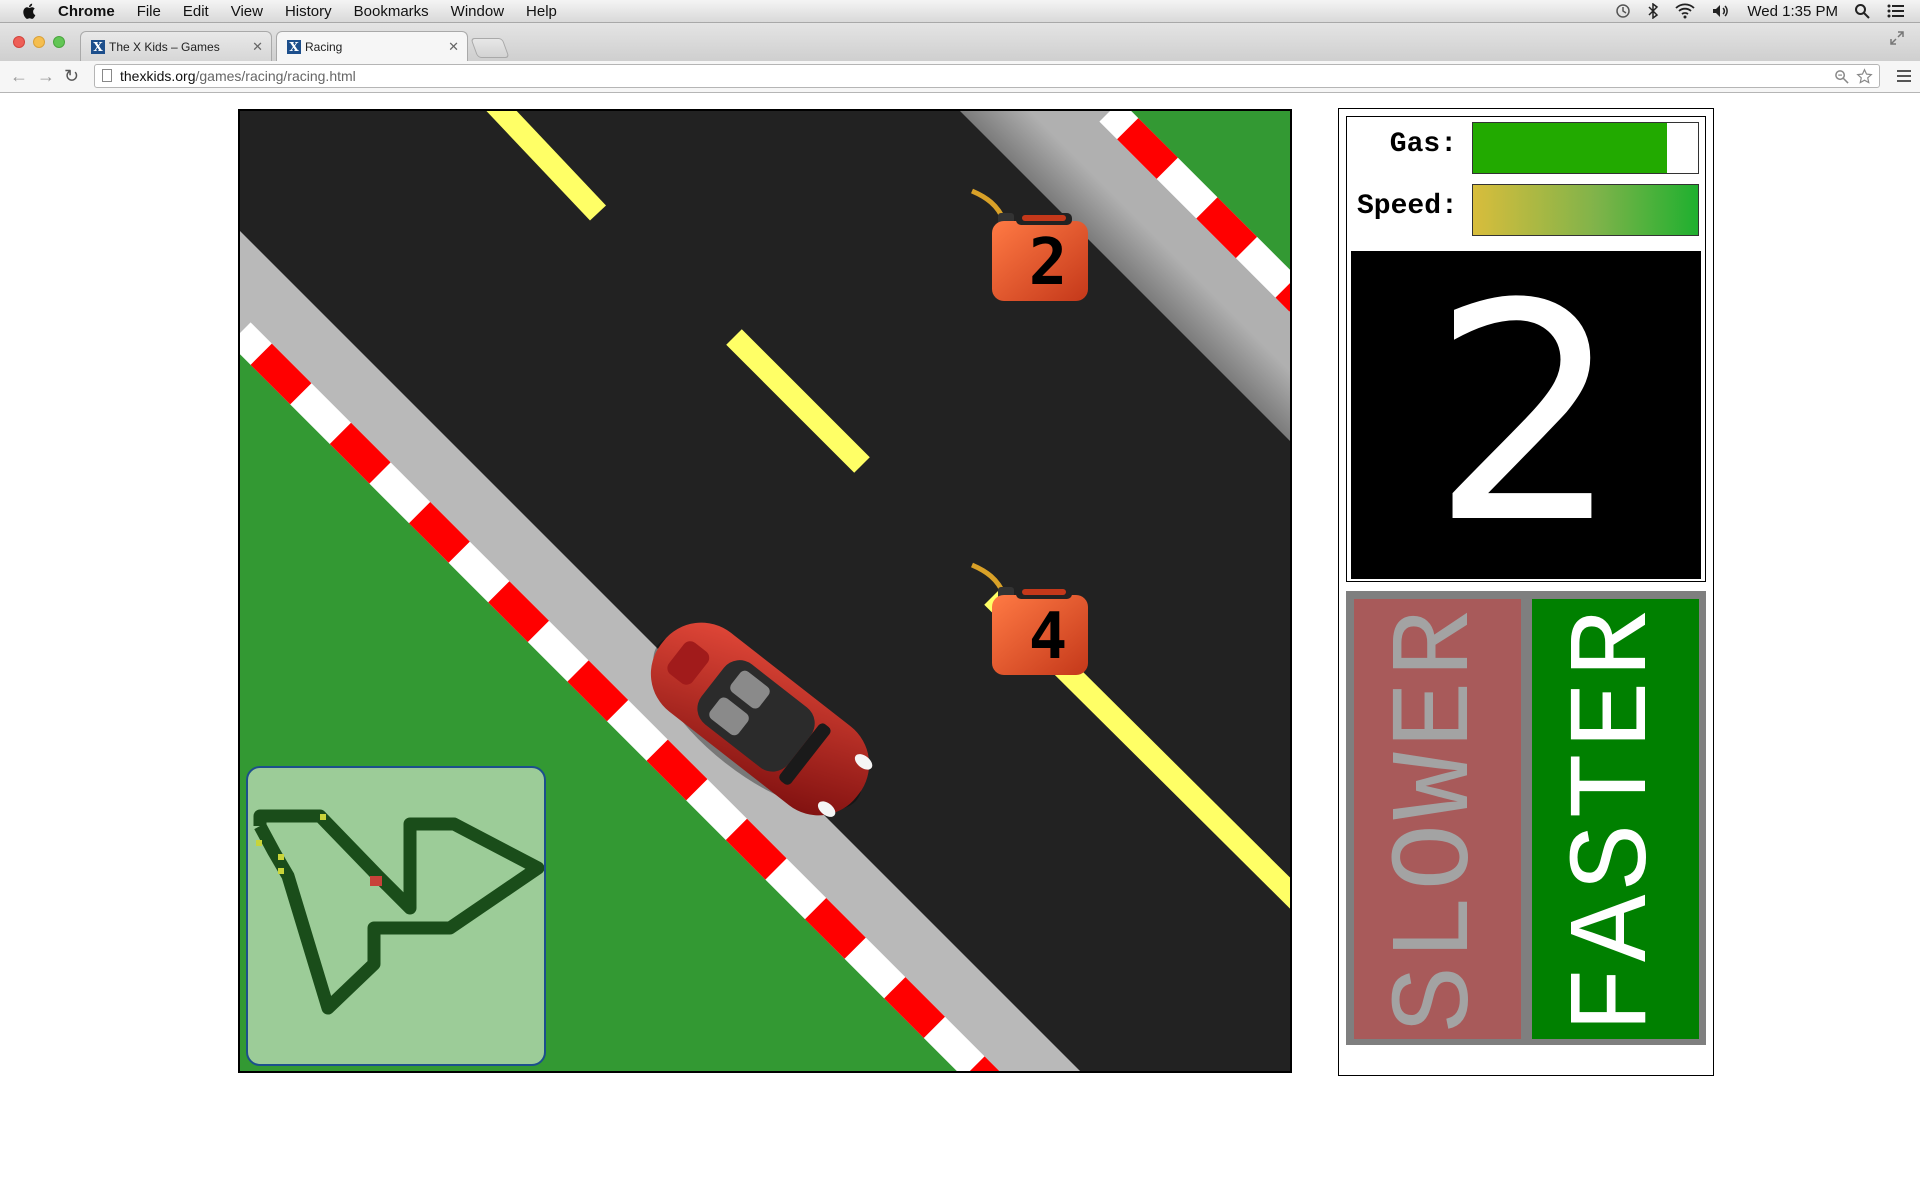 The image size is (1920, 1200). What do you see at coordinates (46, 76) in the screenshot?
I see `forward-arrow-icon: →` at bounding box center [46, 76].